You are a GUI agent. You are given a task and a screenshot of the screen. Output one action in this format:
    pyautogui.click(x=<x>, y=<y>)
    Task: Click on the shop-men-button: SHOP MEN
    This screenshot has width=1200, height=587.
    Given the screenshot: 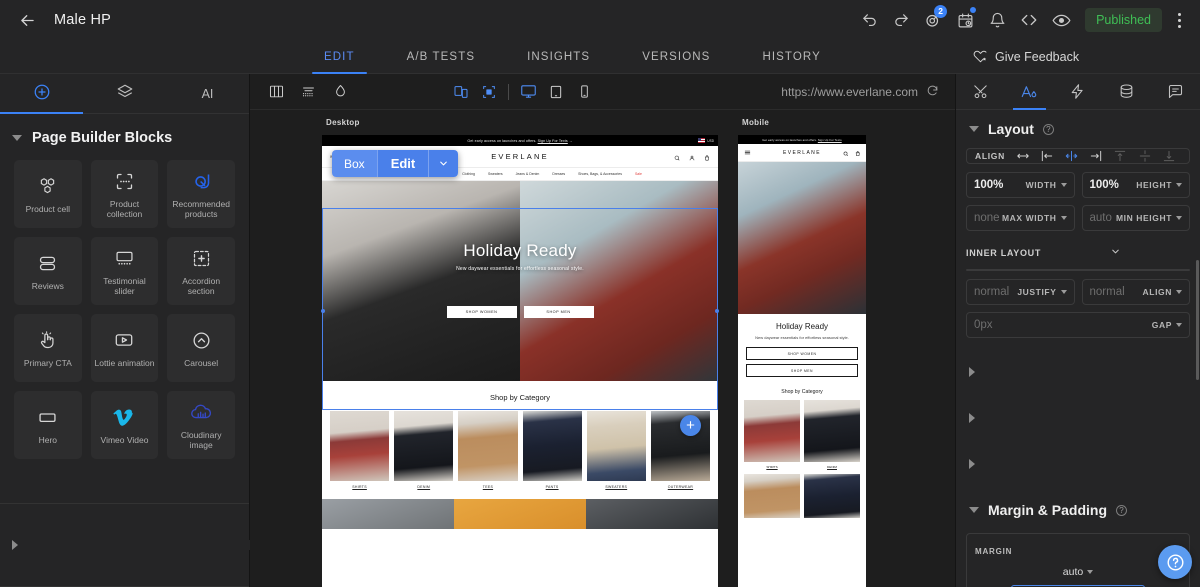 What is the action you would take?
    pyautogui.click(x=558, y=312)
    